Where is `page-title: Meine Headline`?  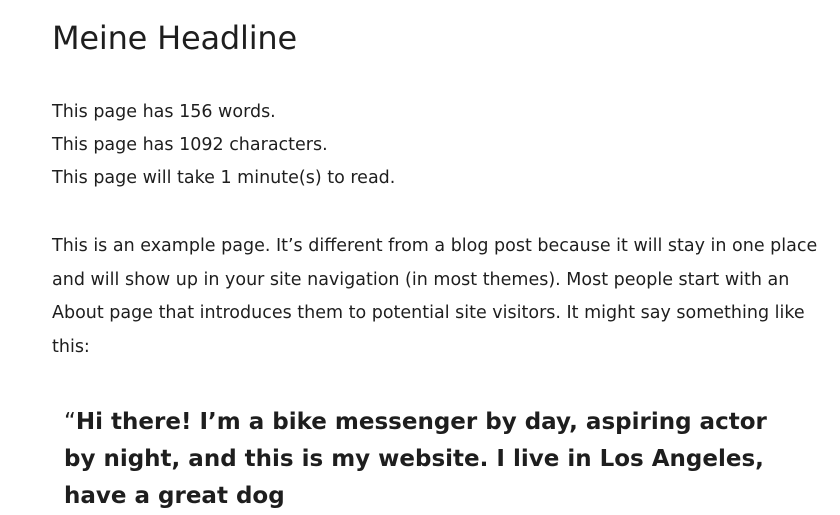
page-title: Meine Headline is located at coordinates (174, 38).